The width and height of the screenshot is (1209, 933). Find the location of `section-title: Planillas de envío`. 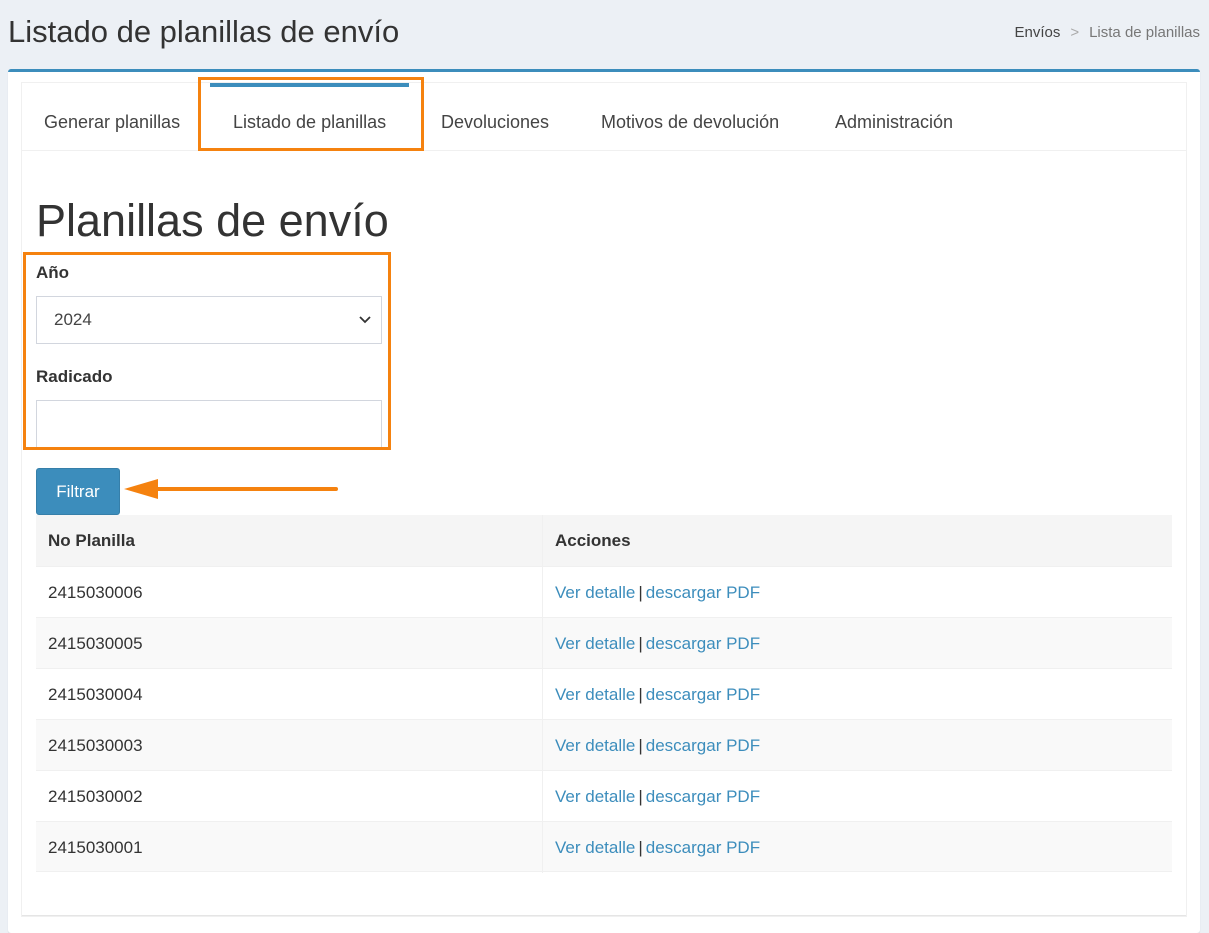

section-title: Planillas de envío is located at coordinates (212, 220).